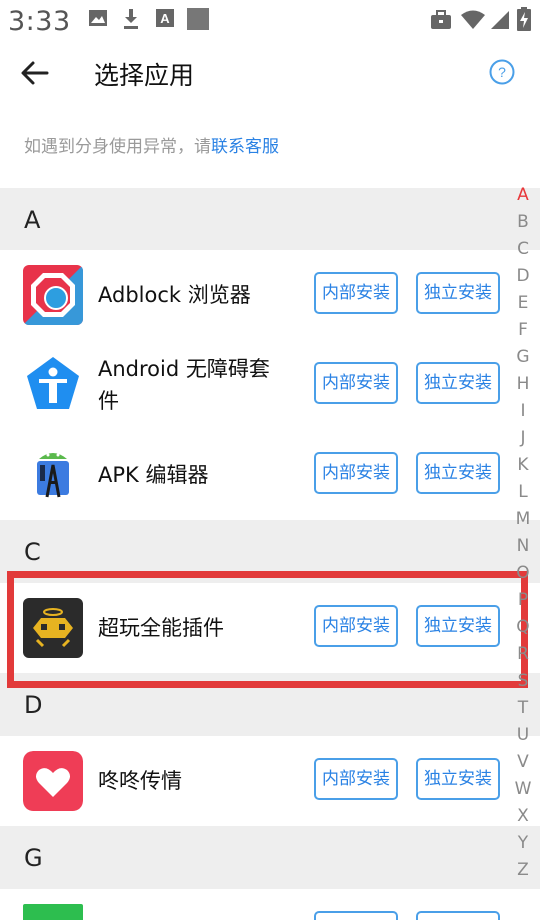 This screenshot has width=540, height=920. I want to click on index-letter-q: Q, so click(523, 627).